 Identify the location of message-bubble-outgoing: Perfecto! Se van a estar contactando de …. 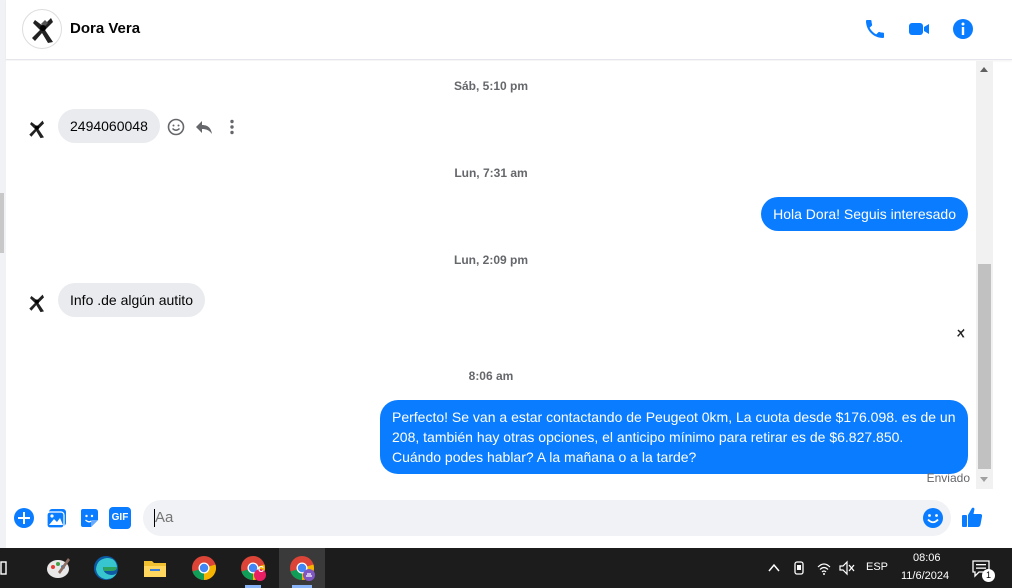
(674, 437).